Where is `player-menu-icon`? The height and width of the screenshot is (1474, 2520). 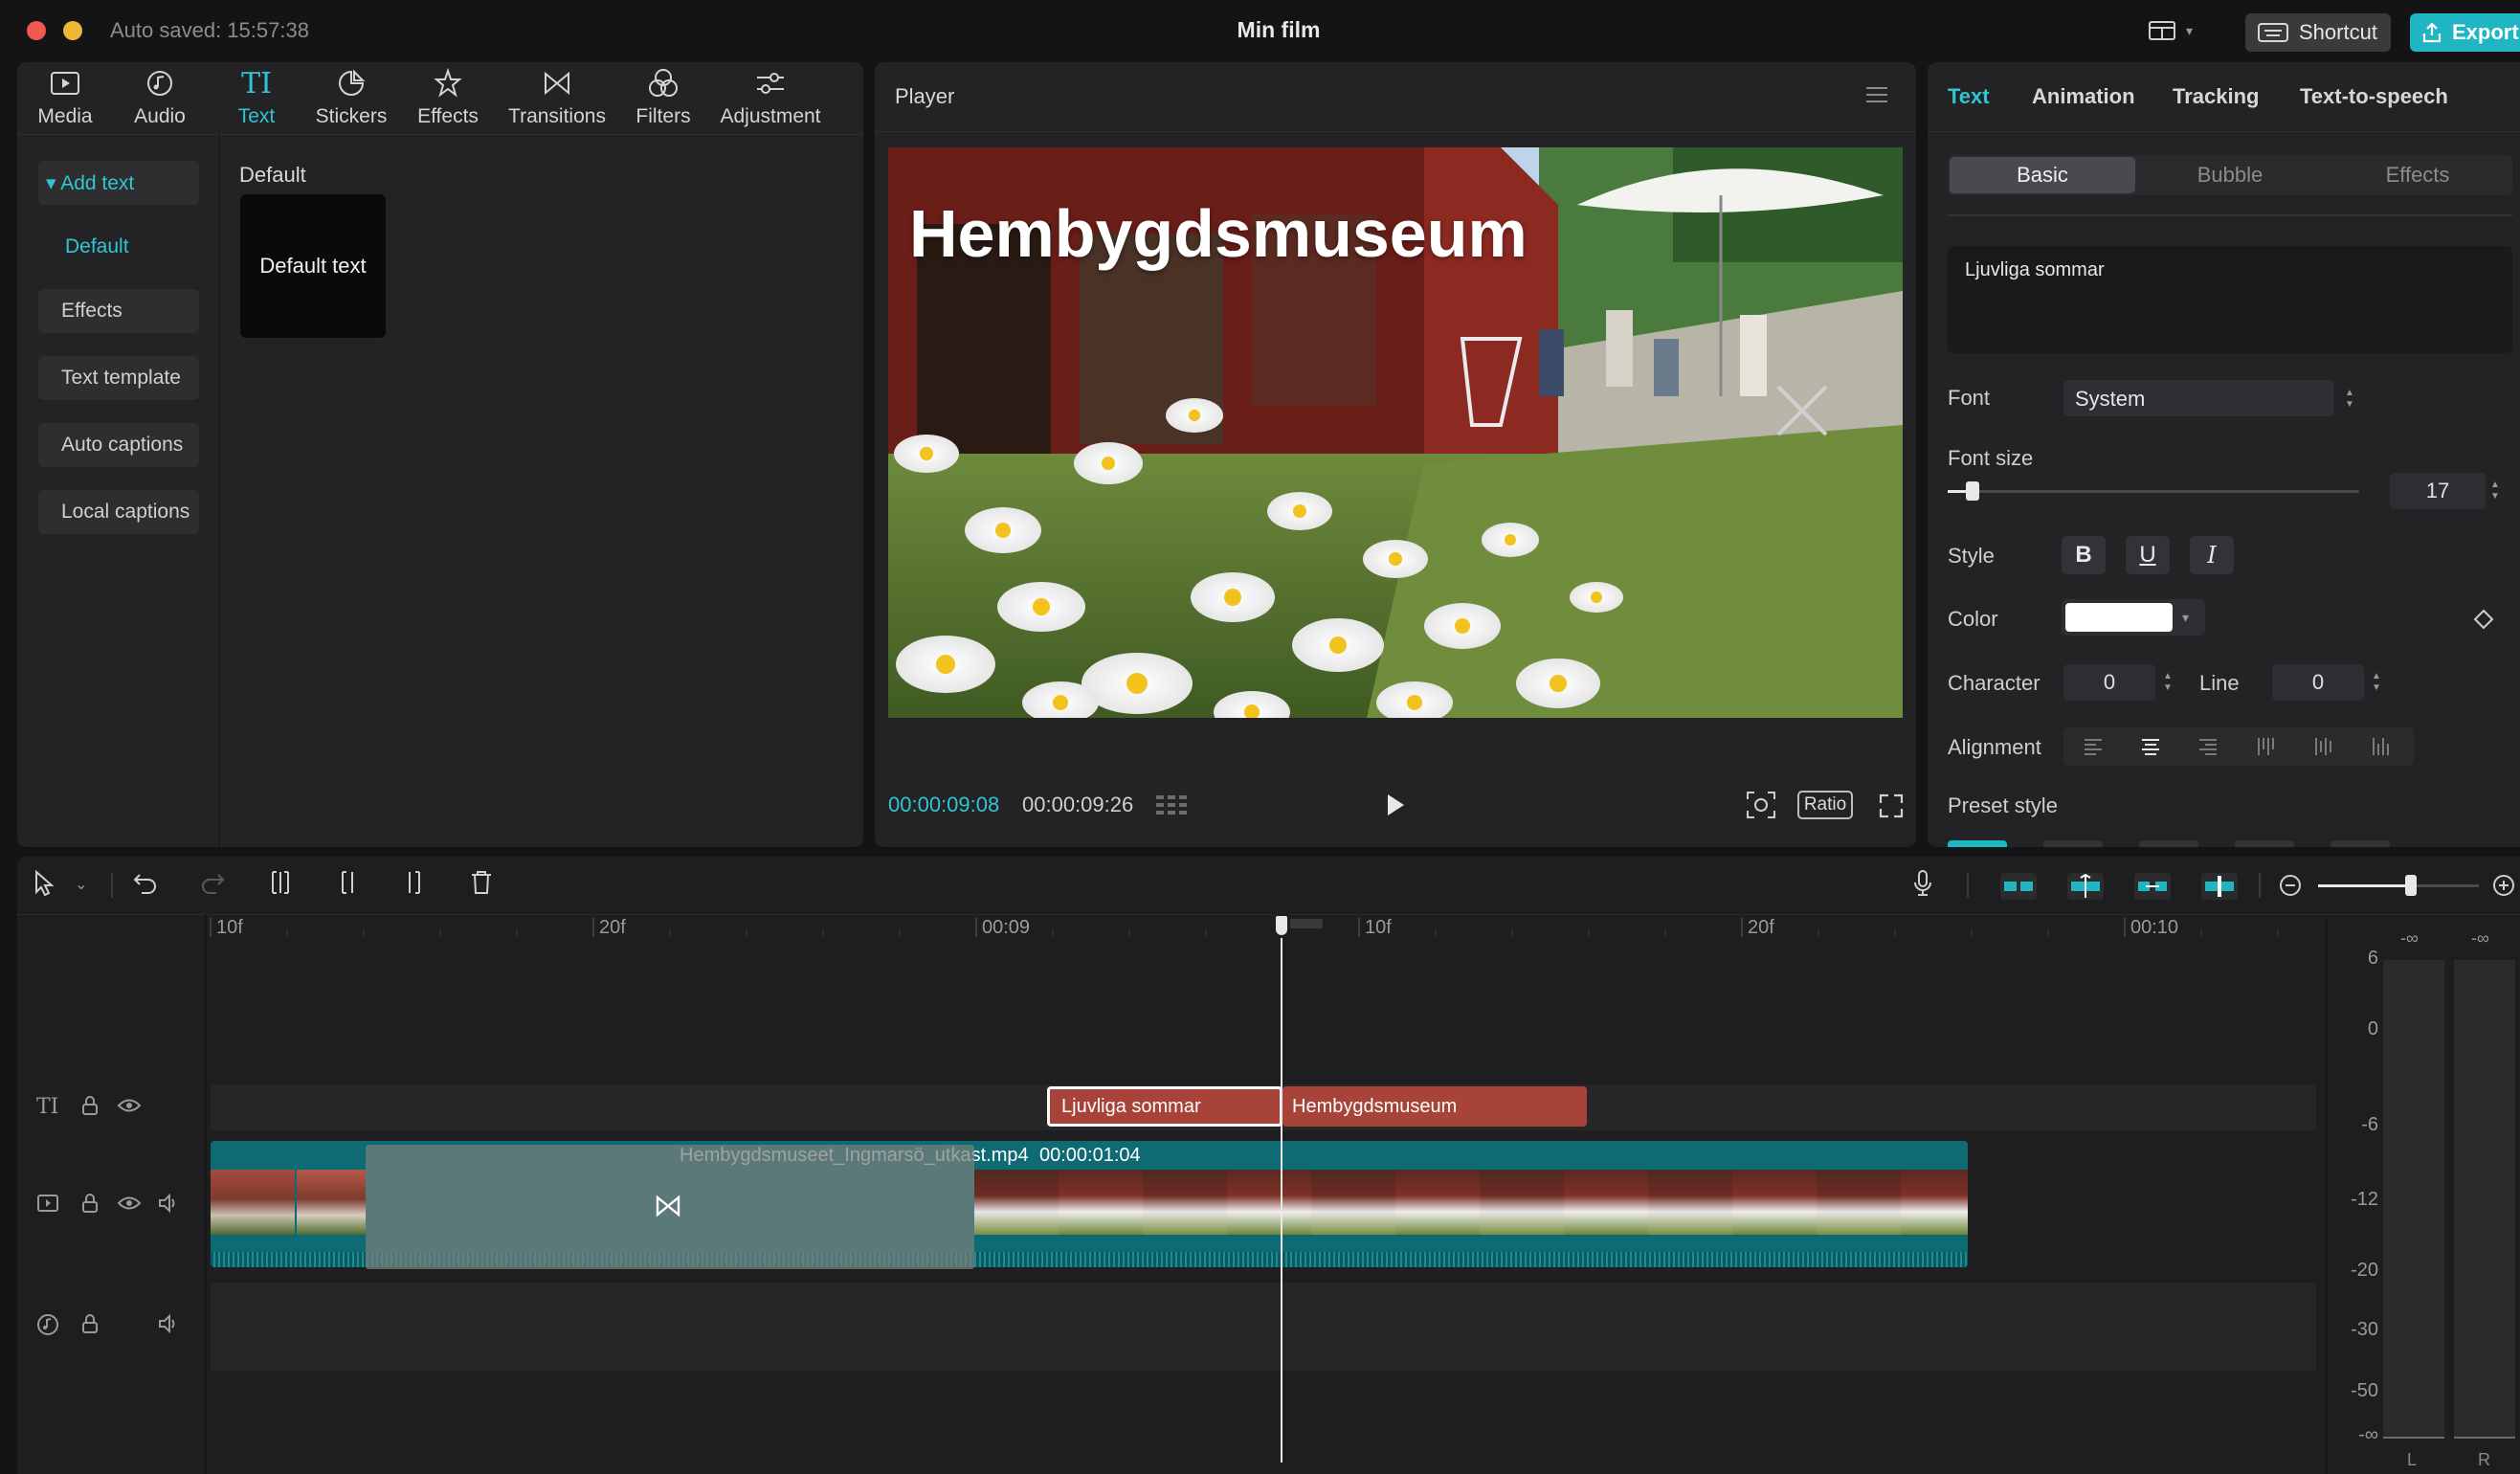 player-menu-icon is located at coordinates (1876, 94).